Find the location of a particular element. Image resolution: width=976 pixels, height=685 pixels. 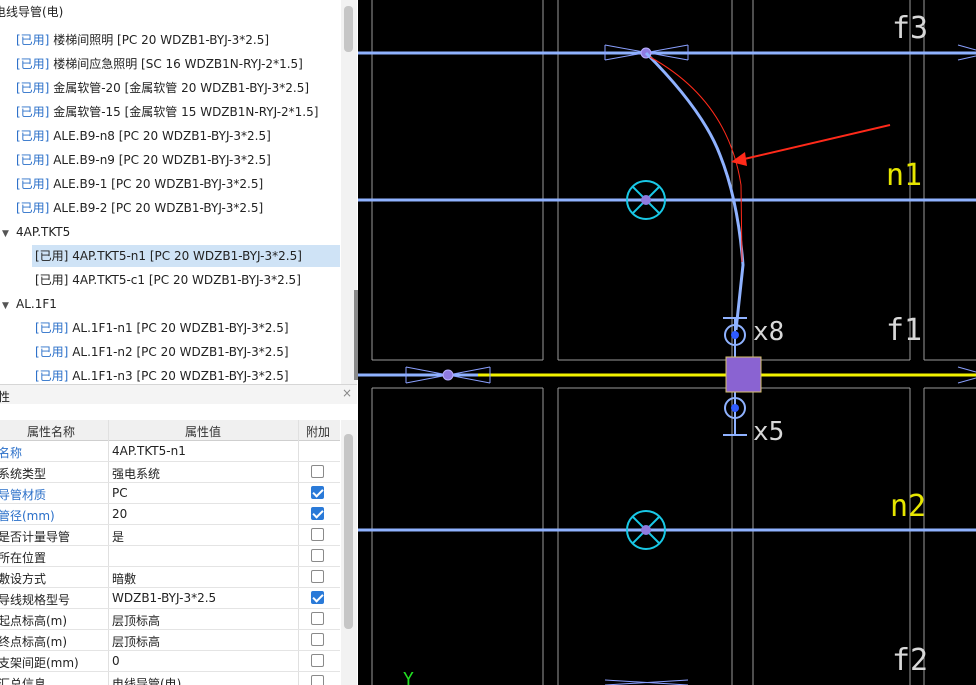

label-f1: f1 is located at coordinates (904, 330).